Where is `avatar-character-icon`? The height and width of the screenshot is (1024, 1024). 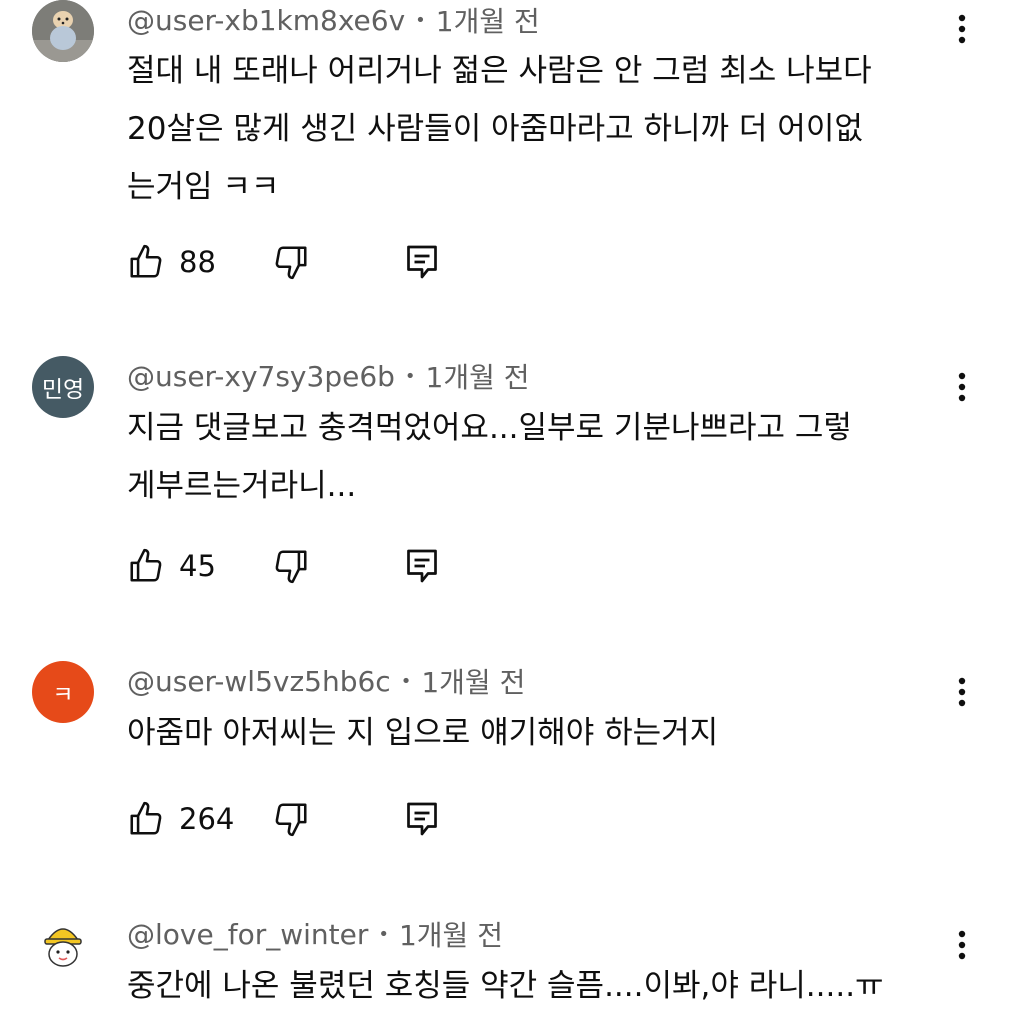
avatar-character-icon is located at coordinates (63, 945).